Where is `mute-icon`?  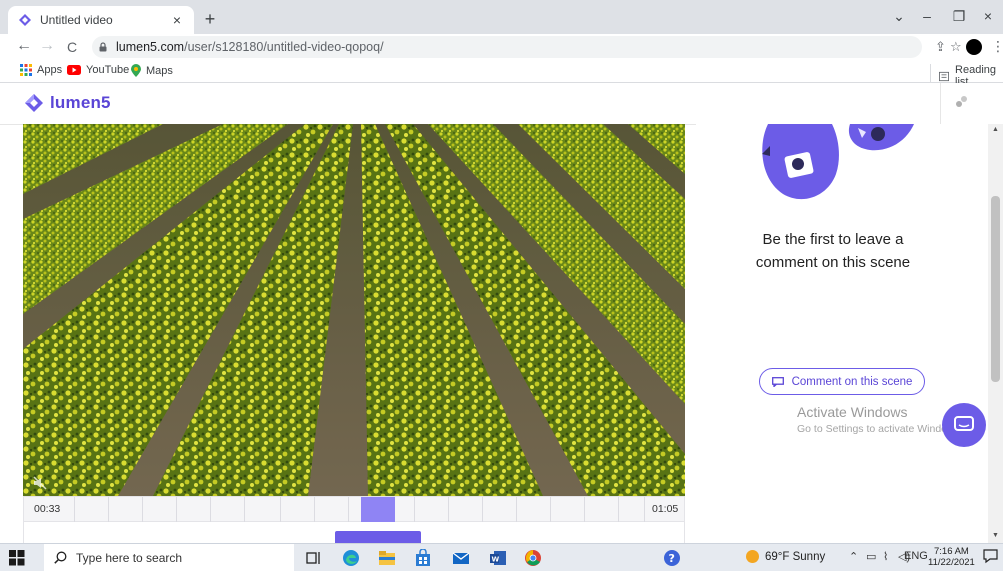 mute-icon is located at coordinates (40, 483).